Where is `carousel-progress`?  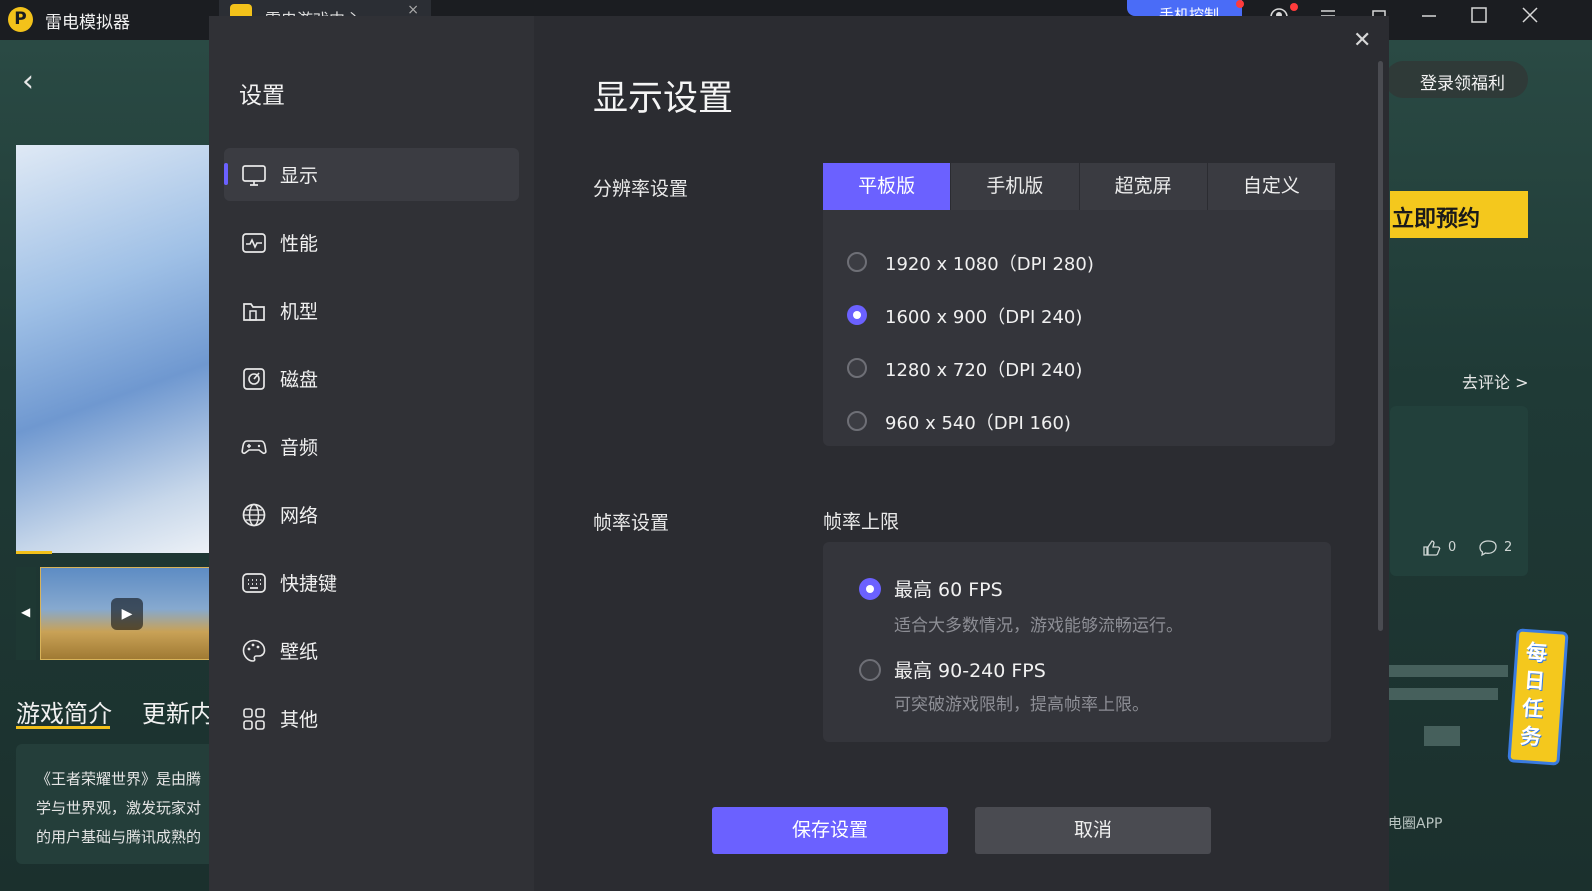
carousel-progress is located at coordinates (34, 552).